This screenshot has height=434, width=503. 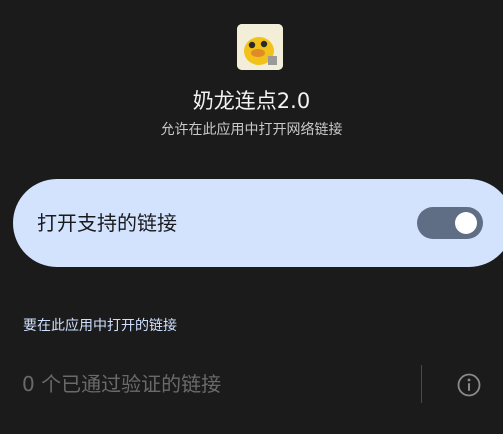 What do you see at coordinates (122, 384) in the screenshot?
I see `verified-links-row: 0 个已通过验证的链接` at bounding box center [122, 384].